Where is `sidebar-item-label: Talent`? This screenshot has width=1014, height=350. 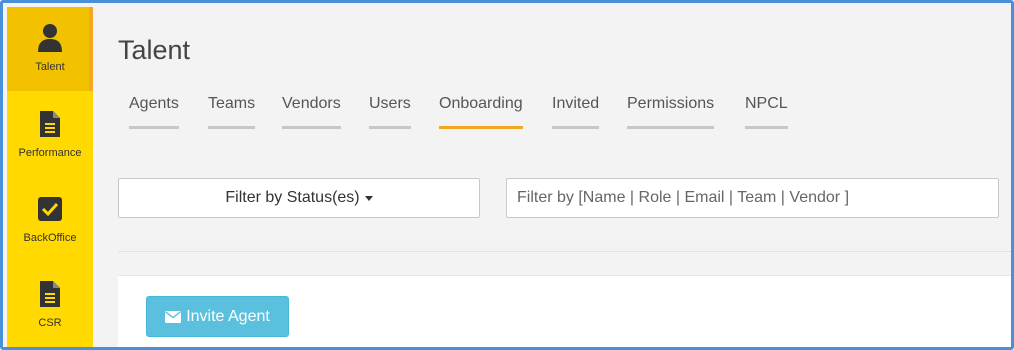
sidebar-item-label: Talent is located at coordinates (50, 67).